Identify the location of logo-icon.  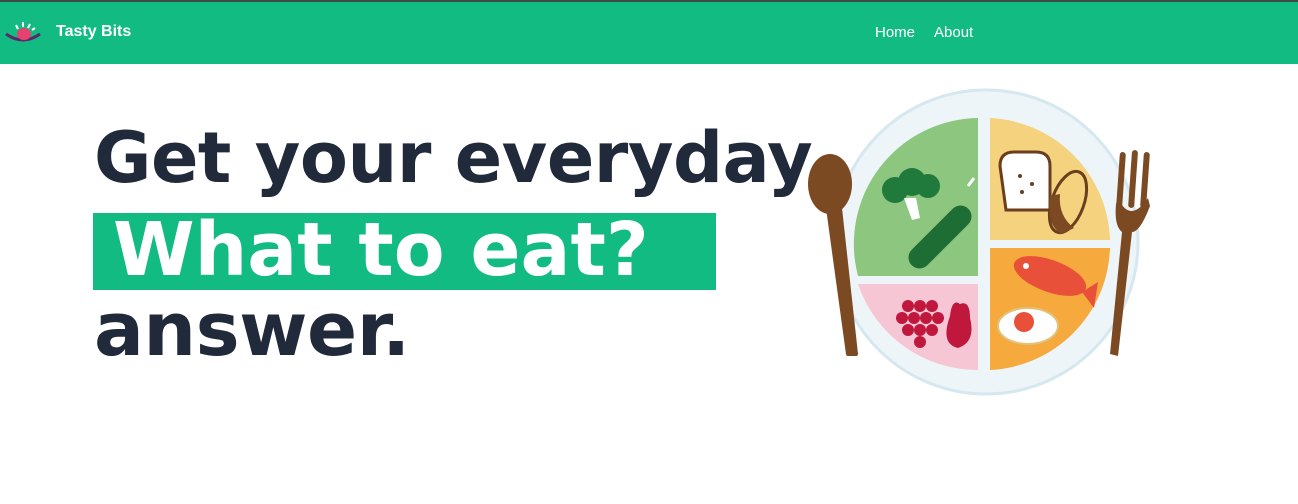
(23, 33).